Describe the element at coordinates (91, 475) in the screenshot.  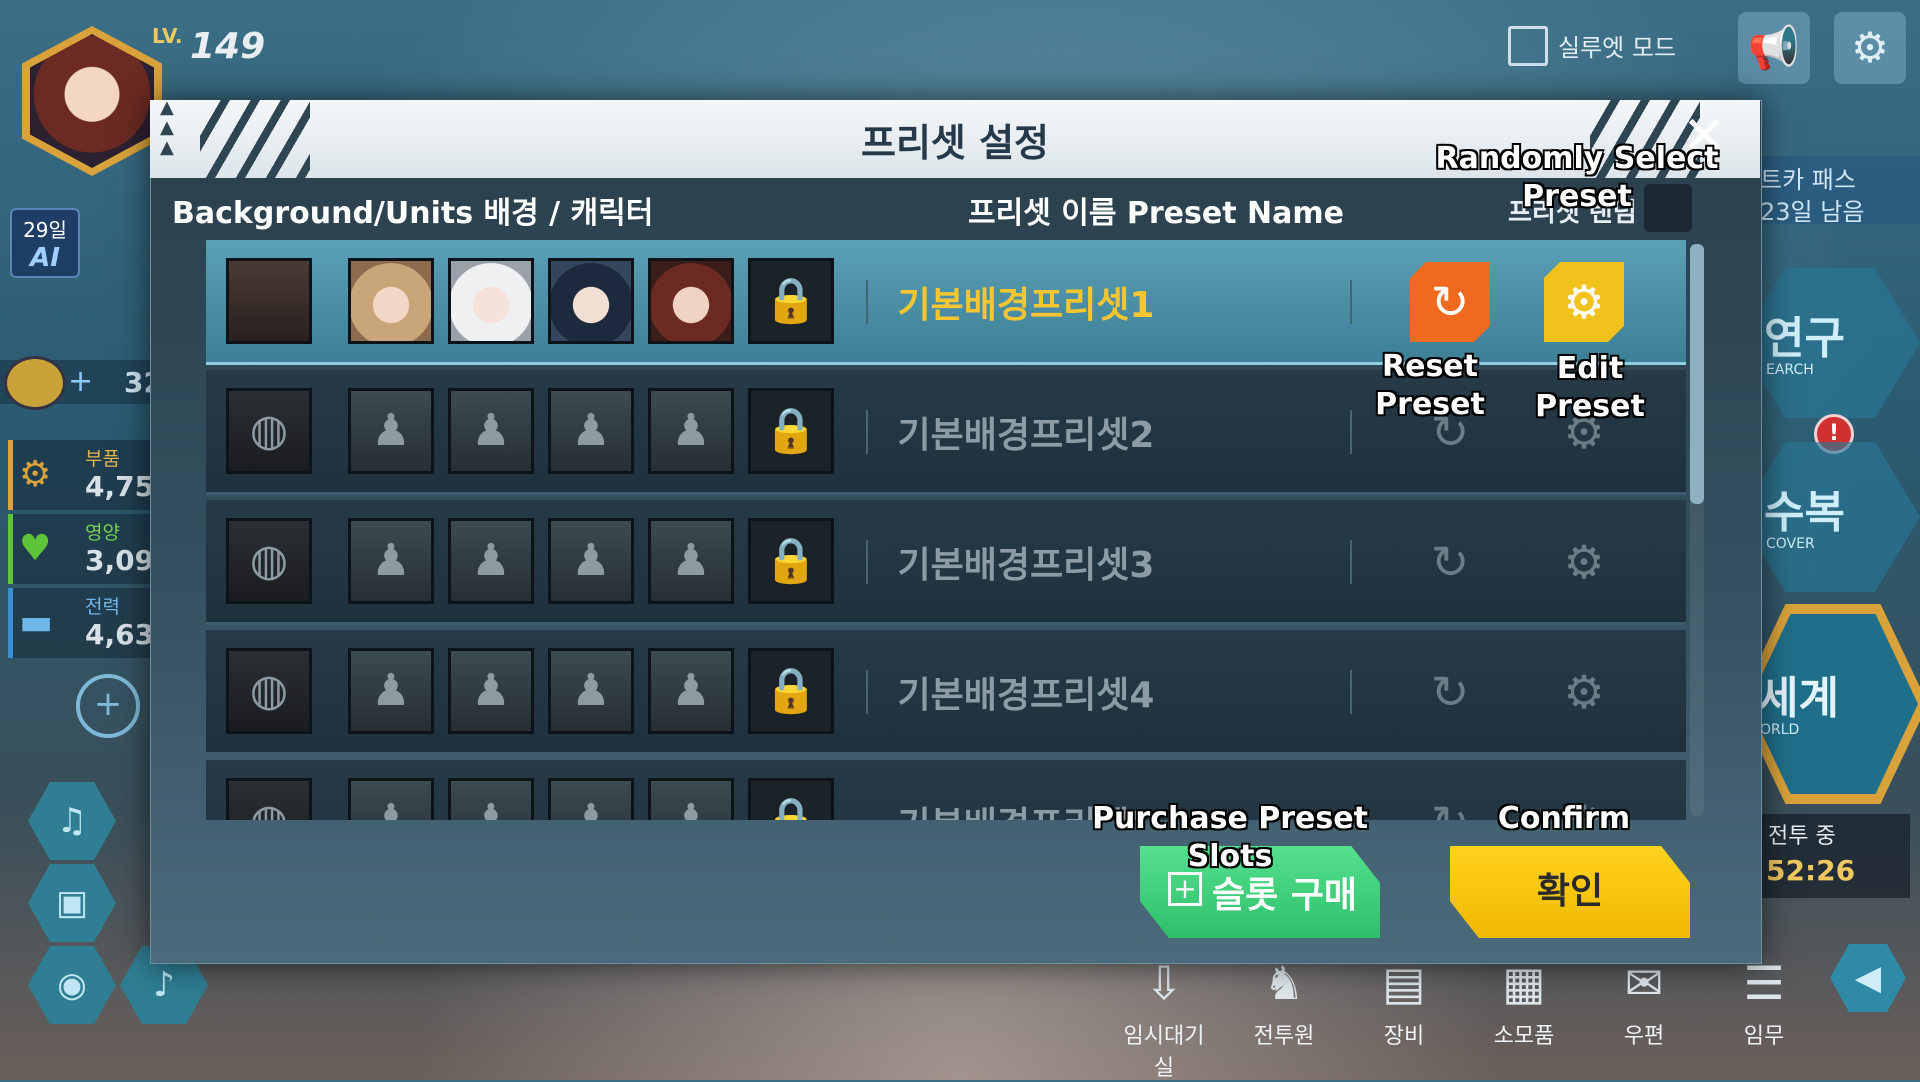
I see `resource-parts: ⚙ 부품 4,759` at that location.